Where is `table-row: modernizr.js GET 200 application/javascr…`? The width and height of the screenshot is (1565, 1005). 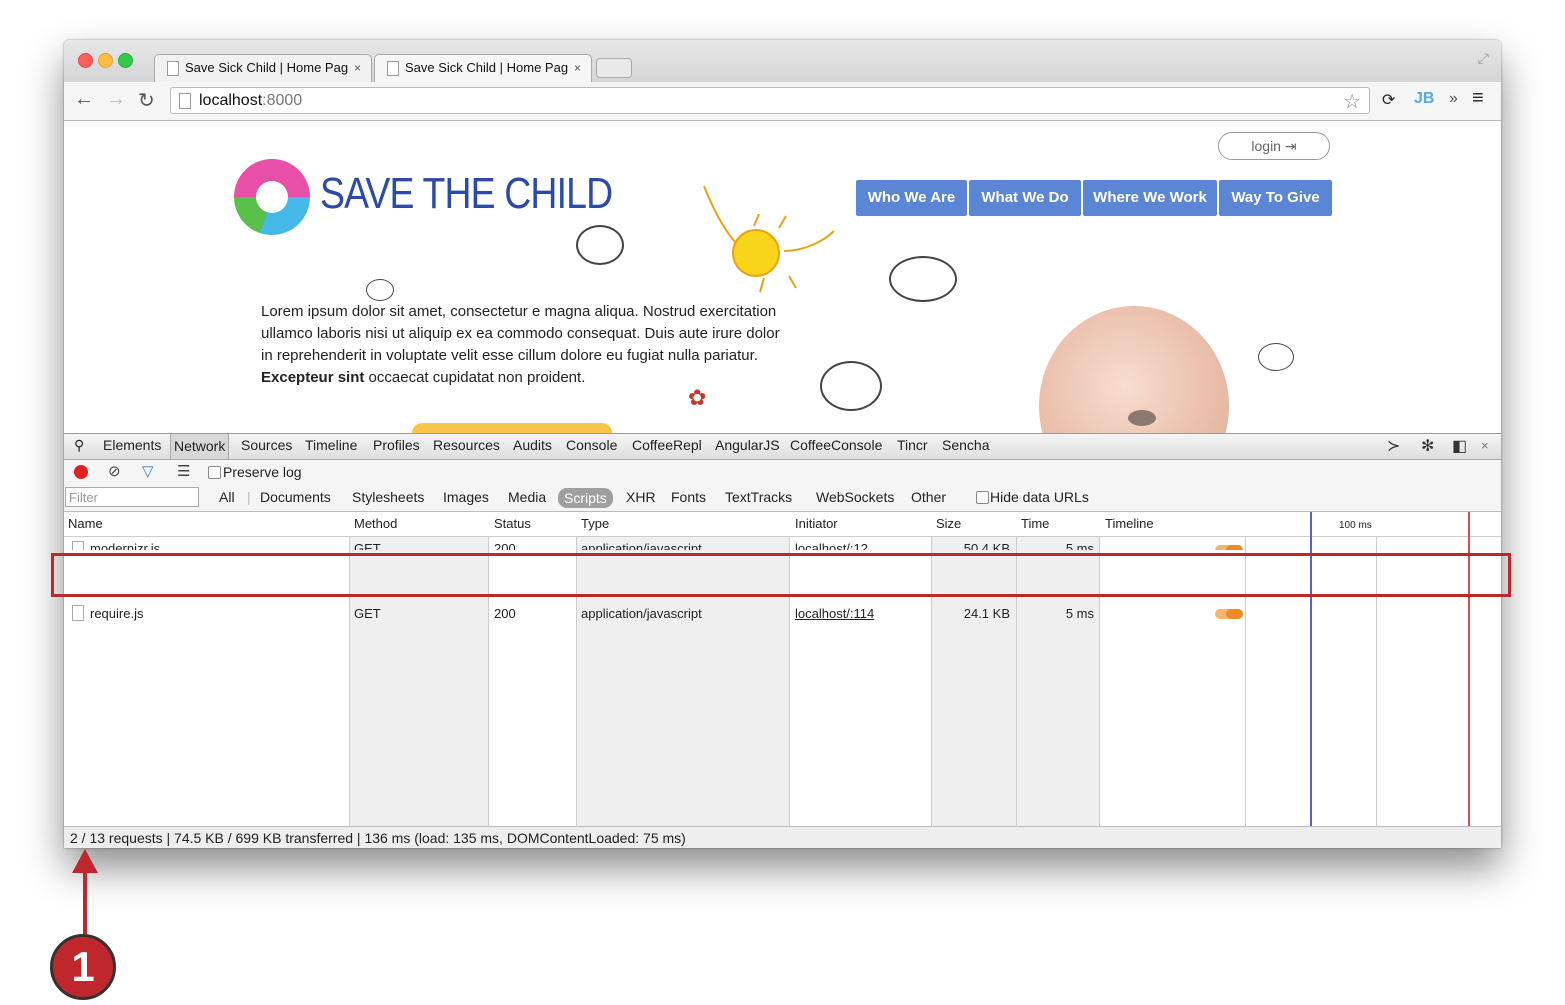
table-row: modernizr.js GET 200 application/javascr… is located at coordinates (782, 543).